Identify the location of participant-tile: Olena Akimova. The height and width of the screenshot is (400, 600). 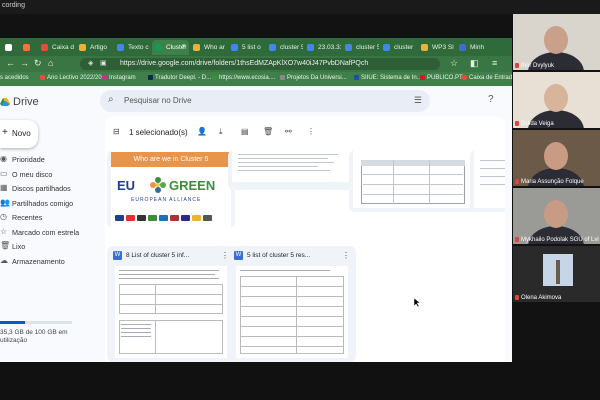
(556, 274).